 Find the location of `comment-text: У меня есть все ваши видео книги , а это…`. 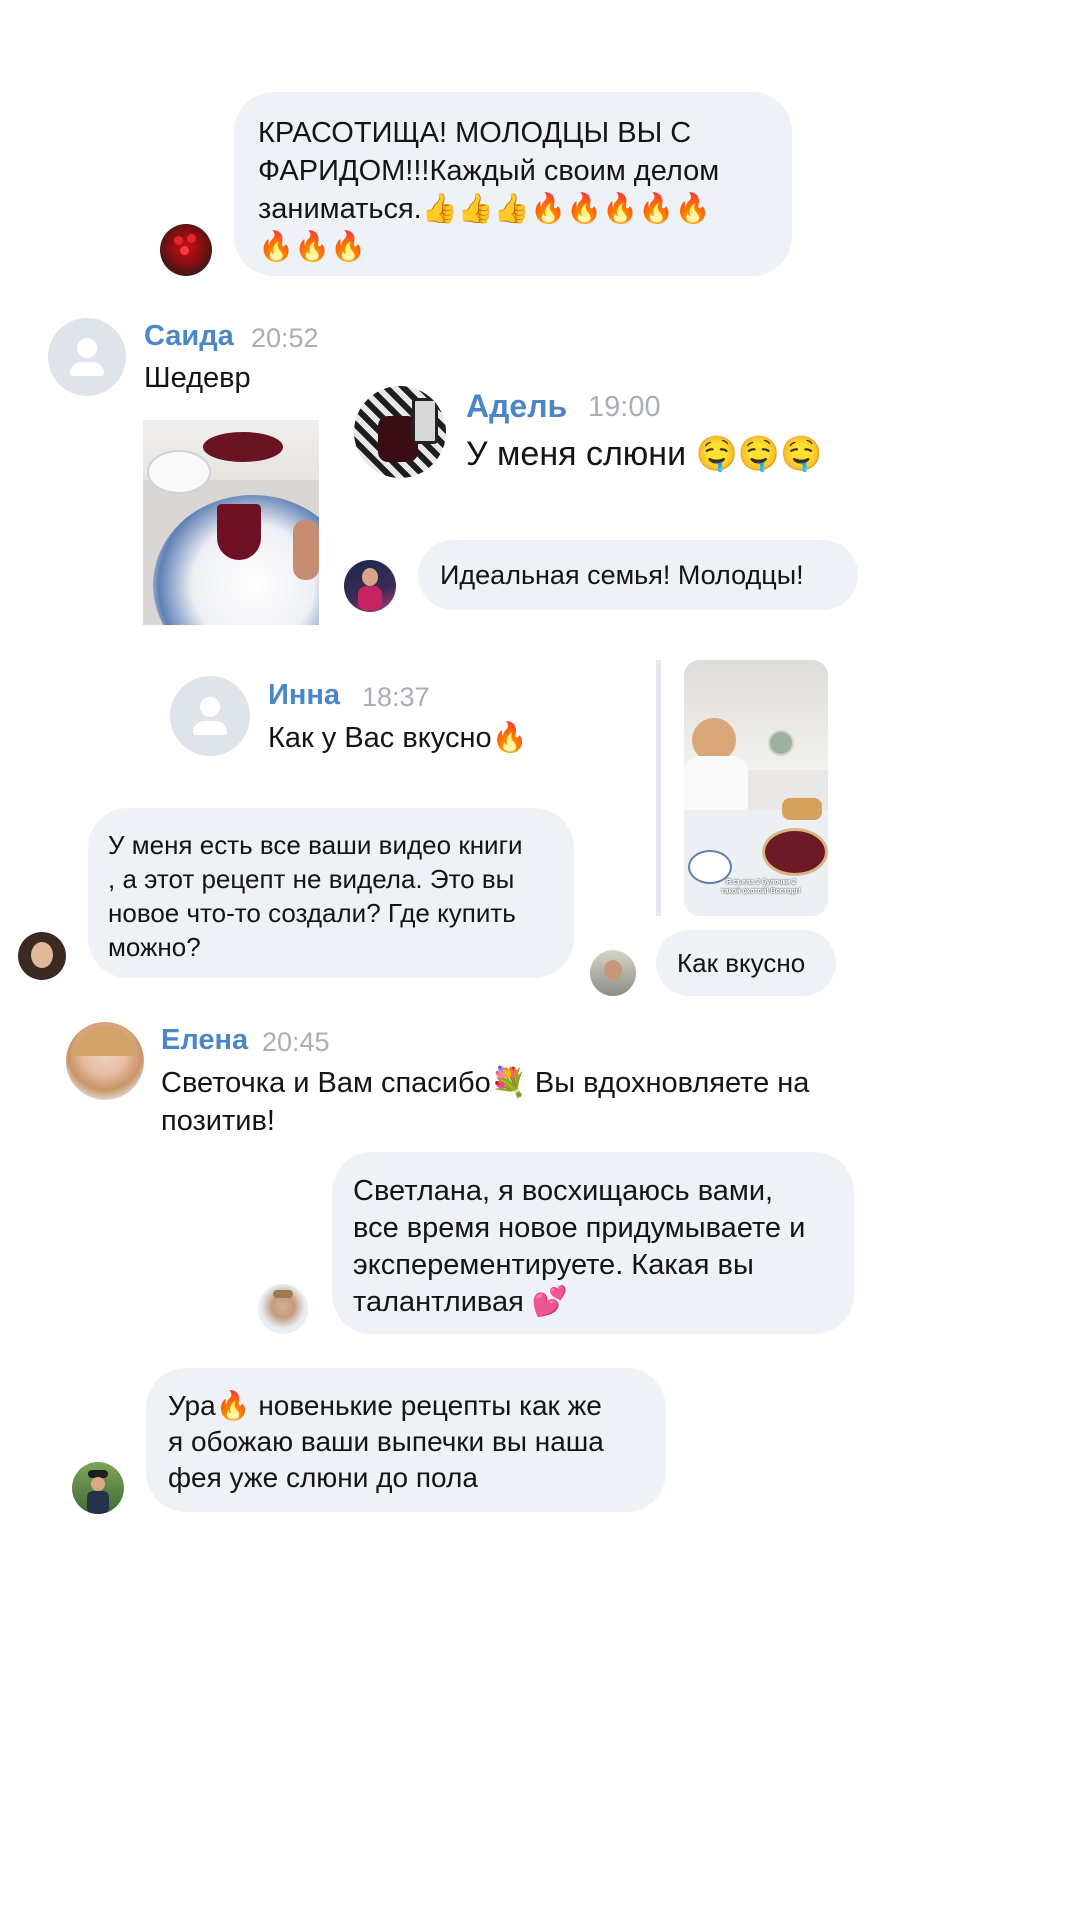

comment-text: У меня есть все ваши видео книги , а это… is located at coordinates (315, 896).